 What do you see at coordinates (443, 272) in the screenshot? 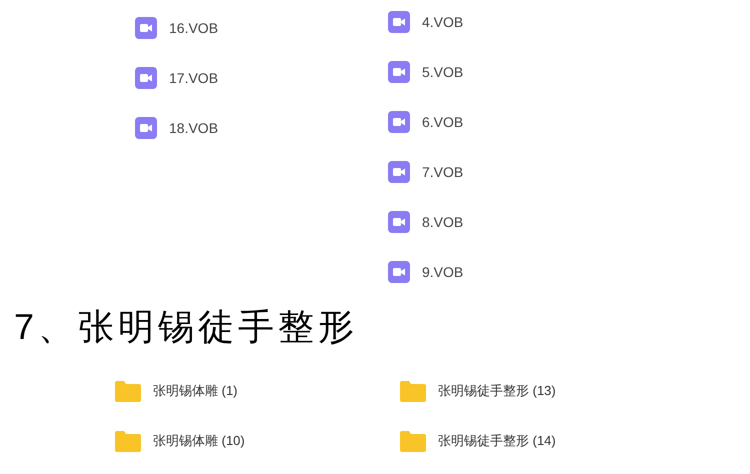
I see `file-name: 9.VOB` at bounding box center [443, 272].